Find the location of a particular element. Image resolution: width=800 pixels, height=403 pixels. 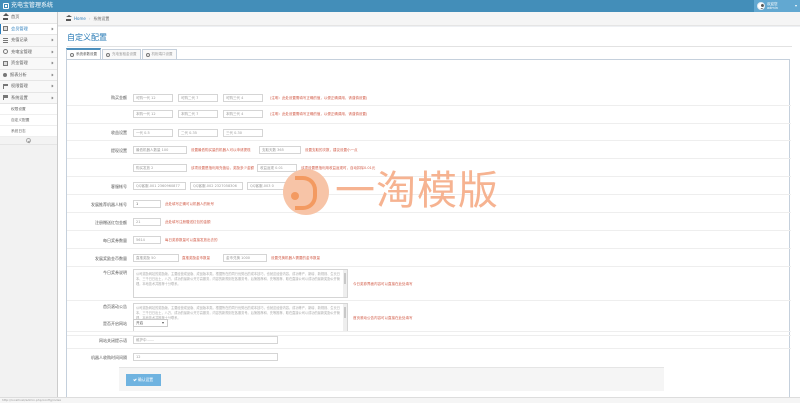

sidebar-item-funds: 资金管理 is located at coordinates (28, 64).